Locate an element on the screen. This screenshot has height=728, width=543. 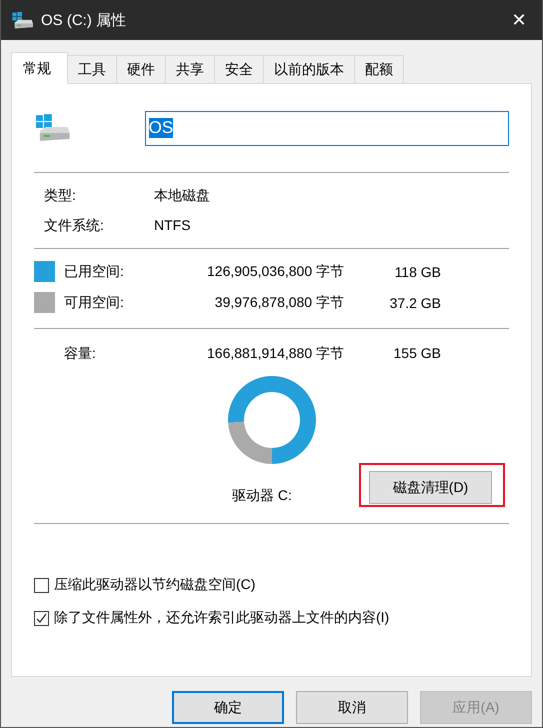
dialog-button: 确定 is located at coordinates (228, 707).